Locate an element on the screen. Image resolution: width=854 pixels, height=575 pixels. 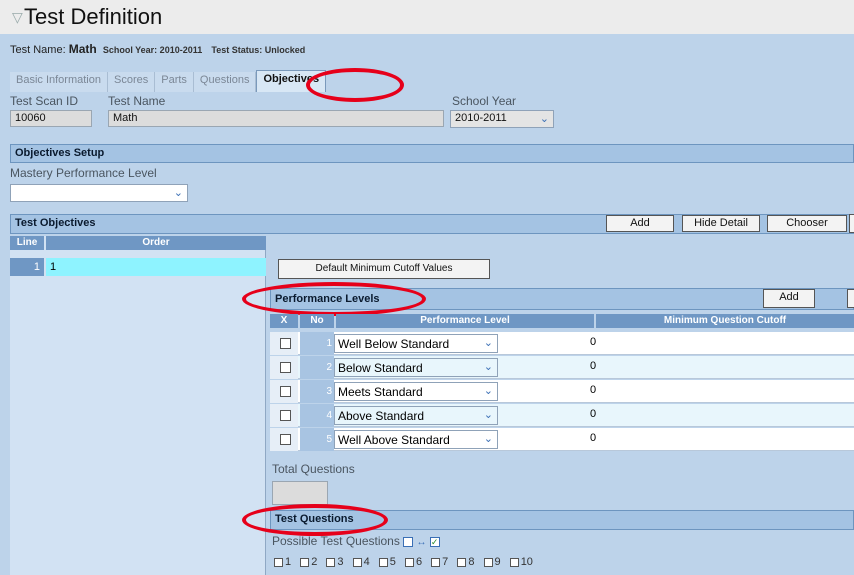
test-name-field: Math is located at coordinates (276, 118).